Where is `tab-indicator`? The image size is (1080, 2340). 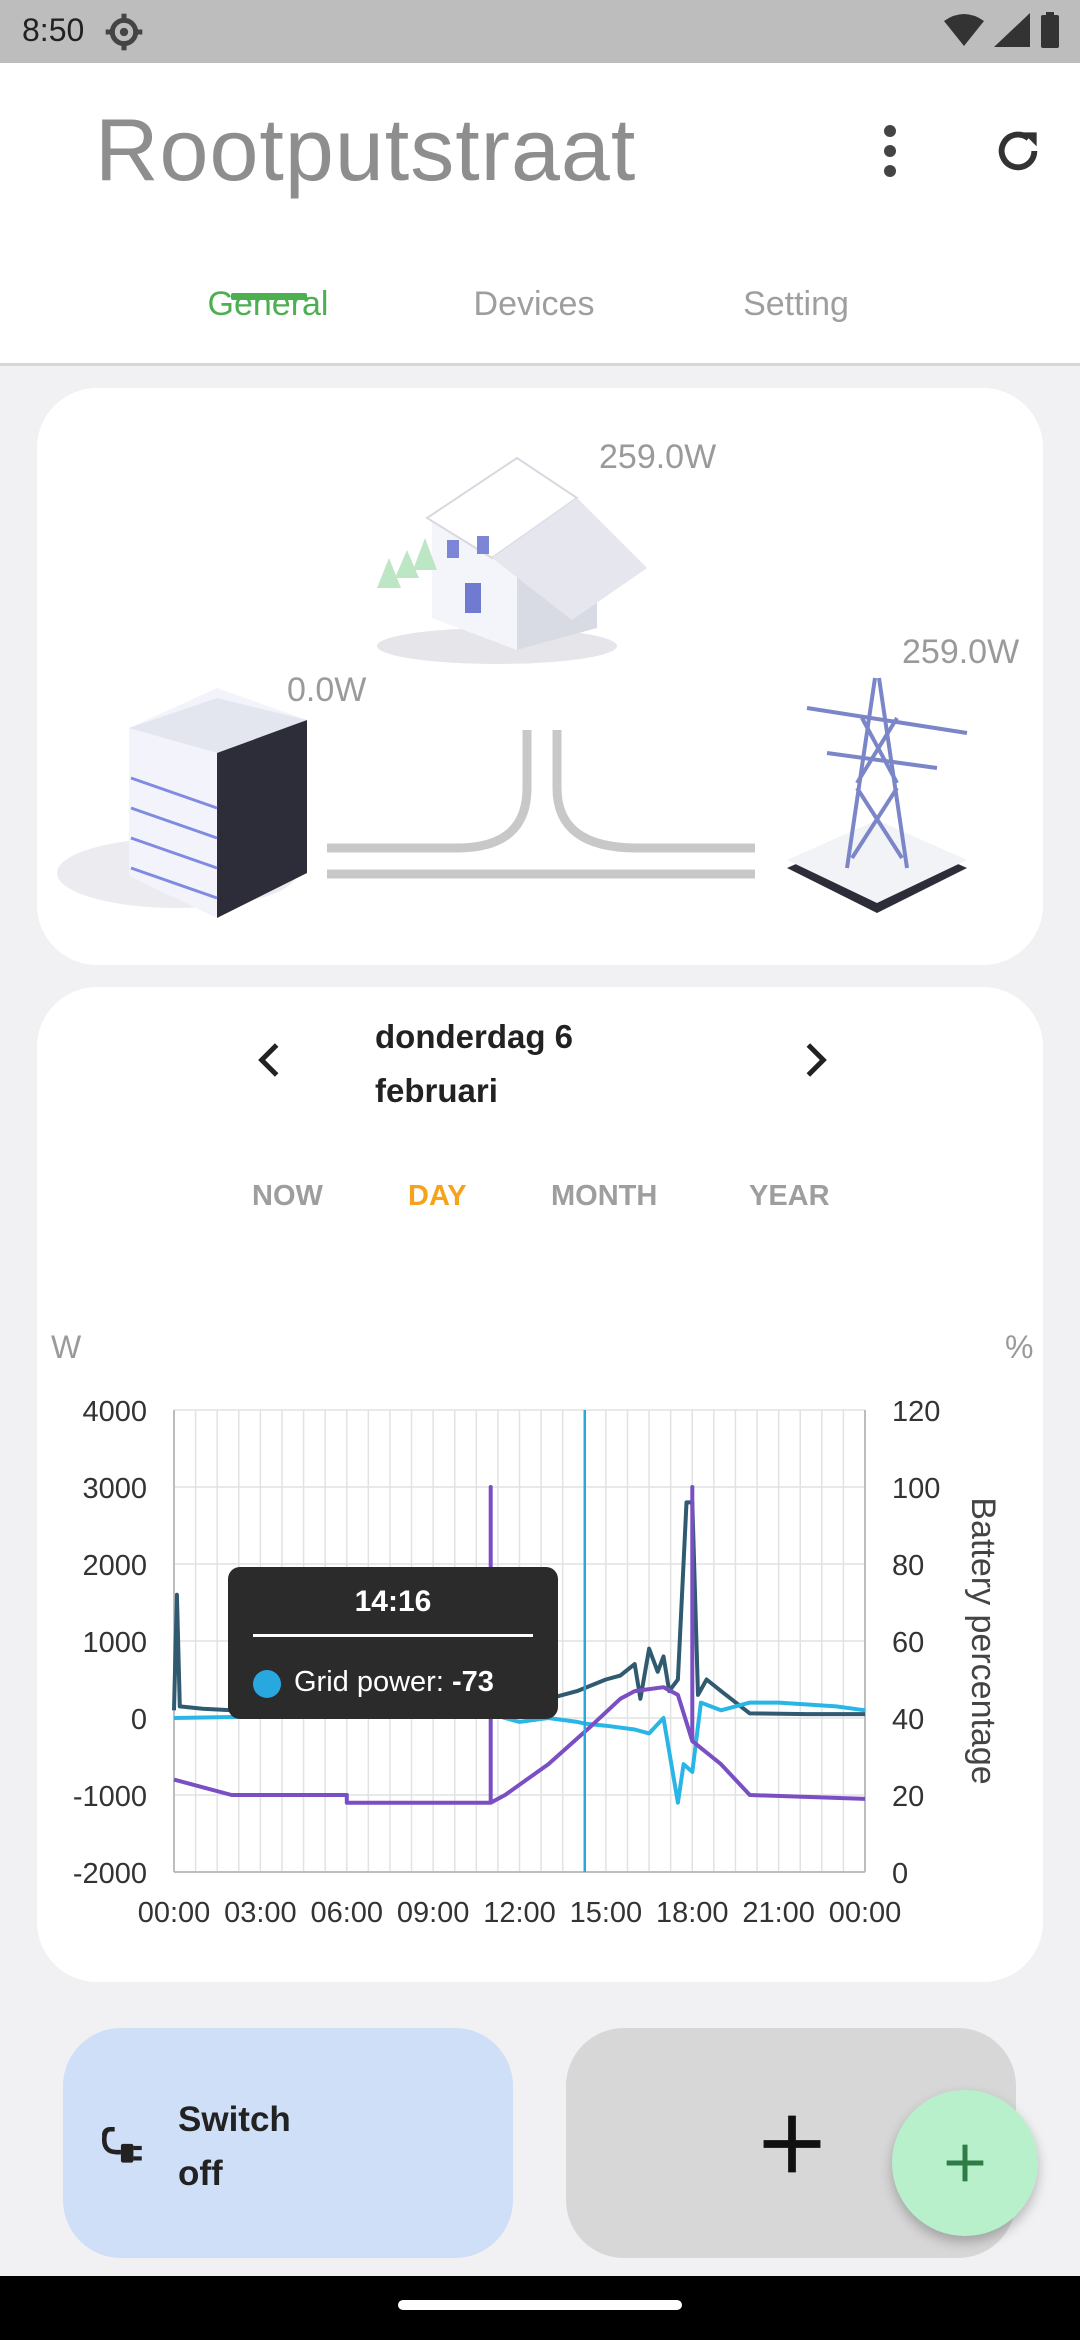
tab-indicator is located at coordinates (269, 296).